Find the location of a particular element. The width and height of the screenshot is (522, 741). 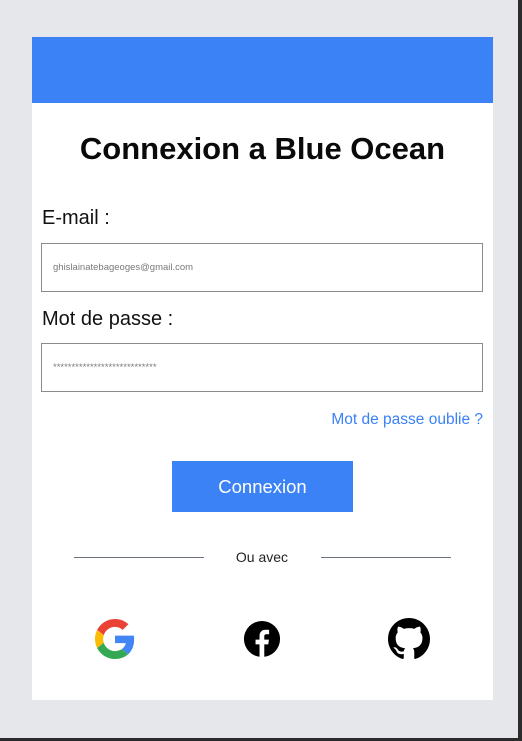

github-icon is located at coordinates (409, 638).